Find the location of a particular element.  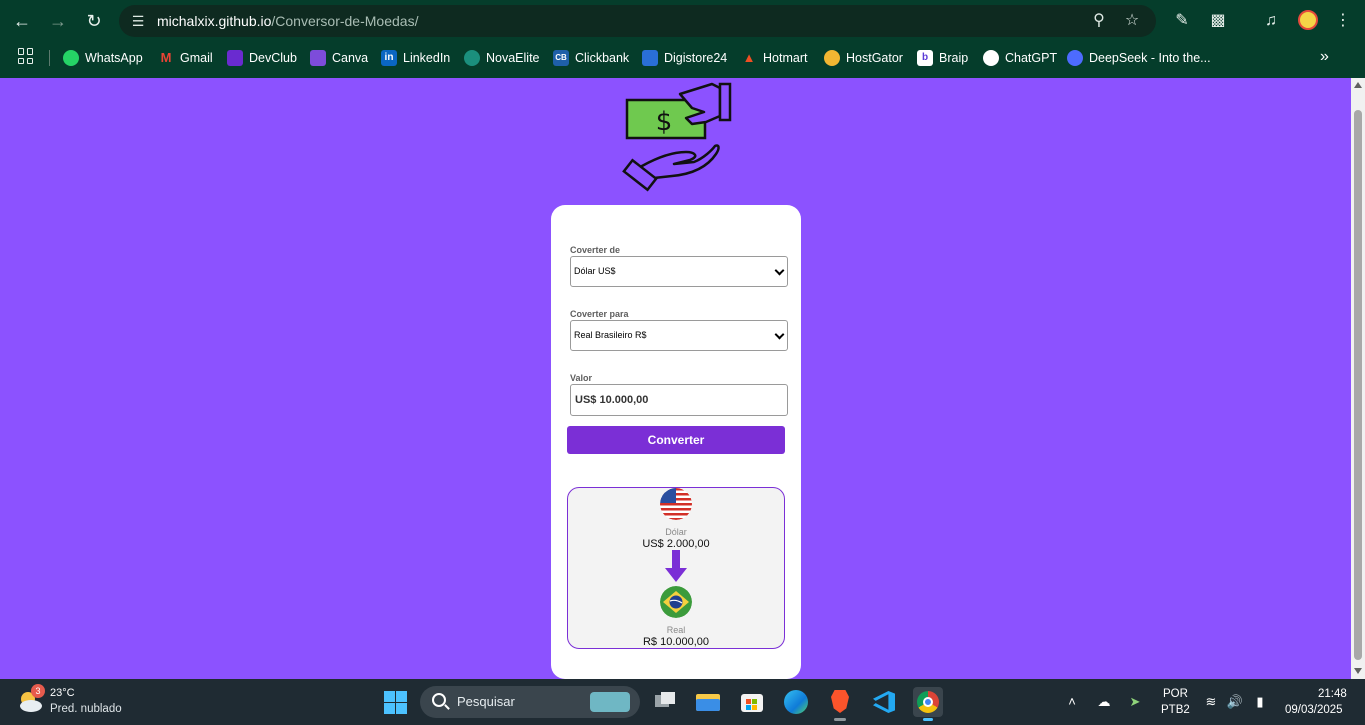

wifi-icon: ≋ is located at coordinates (1211, 702).